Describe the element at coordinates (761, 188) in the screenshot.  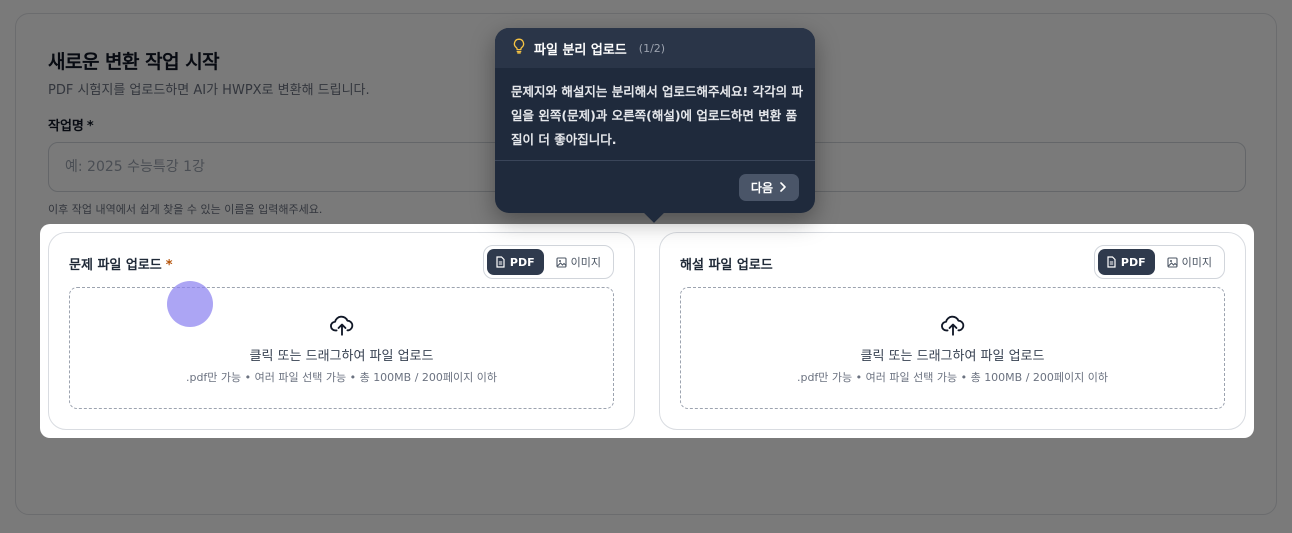
I see `tour-next-label: 다음` at that location.